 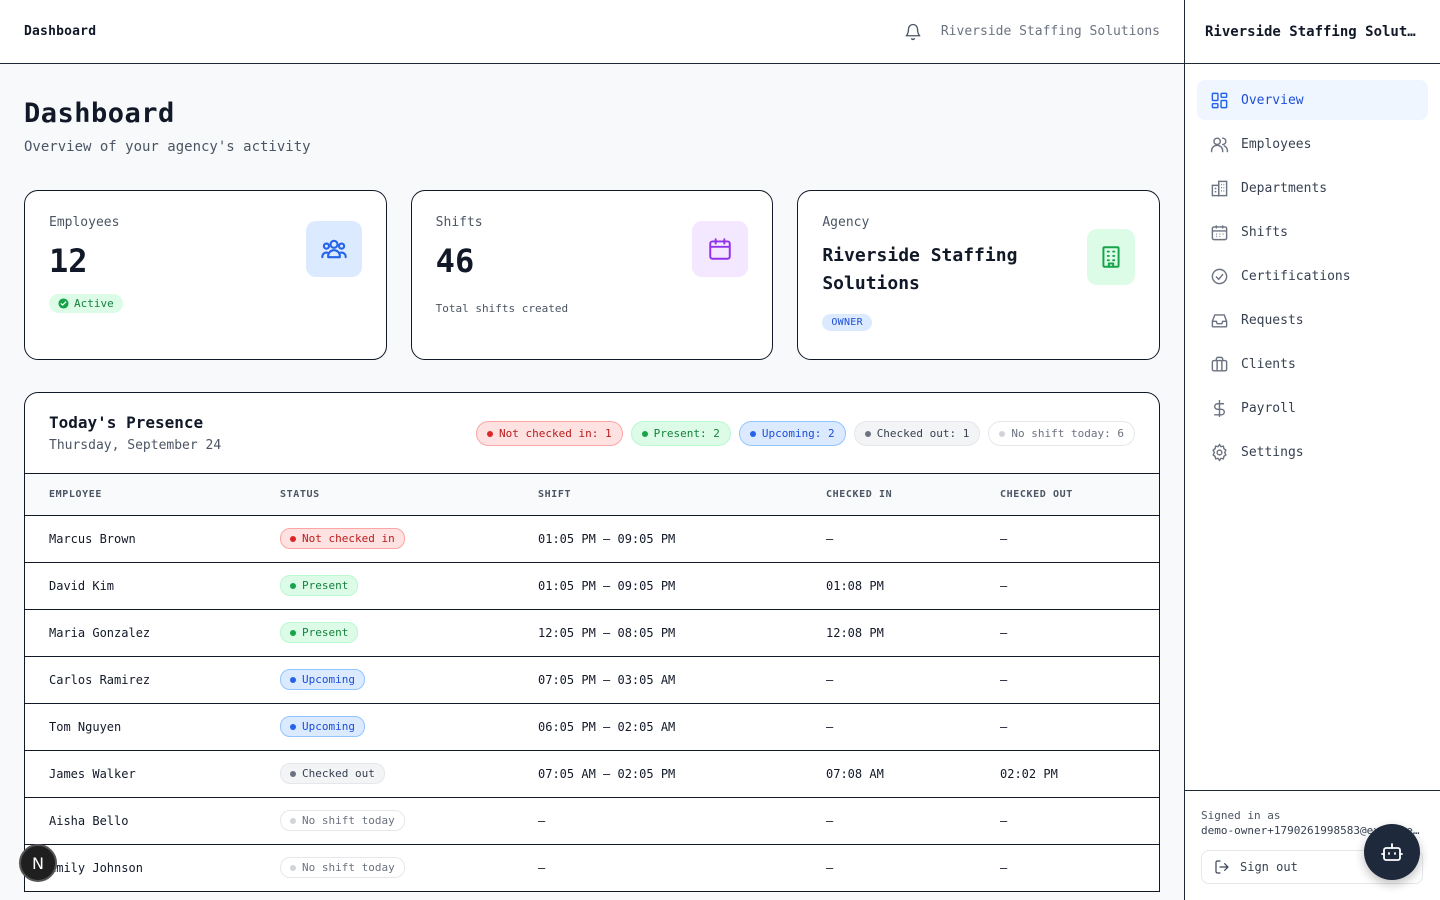 I want to click on sidebar-item-payroll: Payroll, so click(x=1312, y=408).